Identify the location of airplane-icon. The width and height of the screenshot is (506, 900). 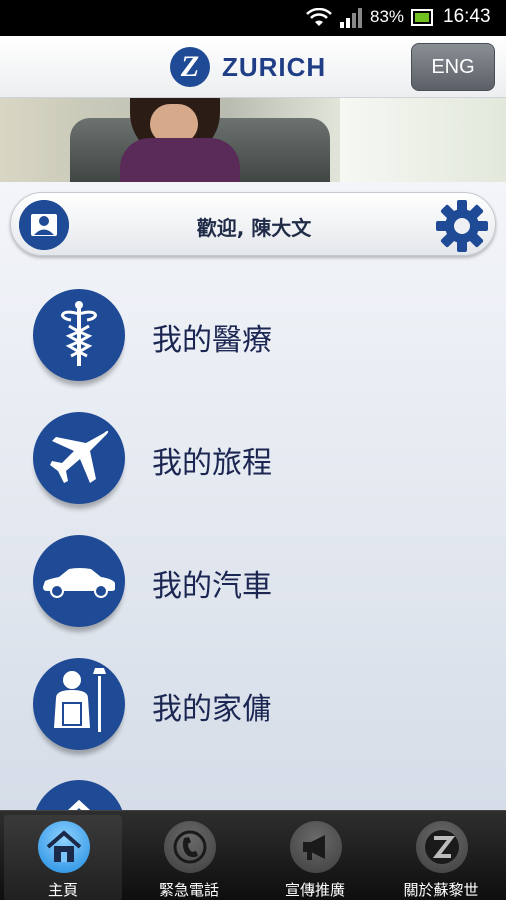
(79, 458).